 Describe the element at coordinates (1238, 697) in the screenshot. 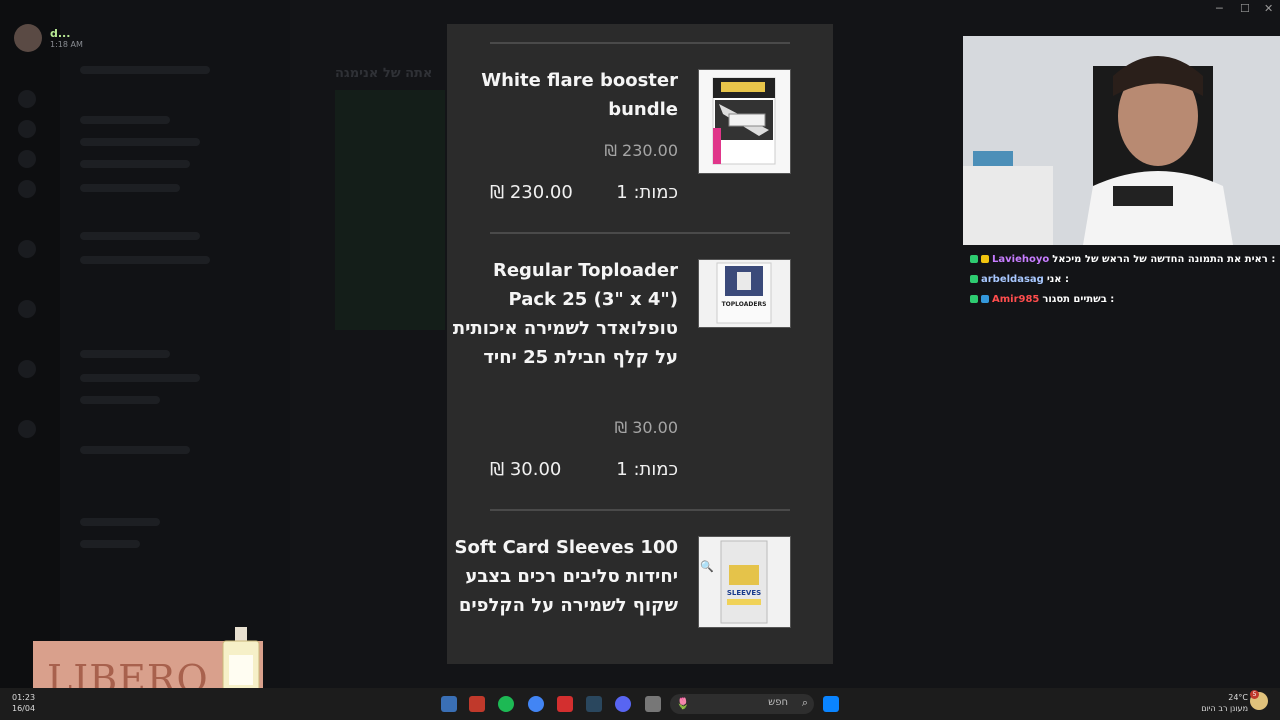

I see `weather-temp: 24°C` at that location.